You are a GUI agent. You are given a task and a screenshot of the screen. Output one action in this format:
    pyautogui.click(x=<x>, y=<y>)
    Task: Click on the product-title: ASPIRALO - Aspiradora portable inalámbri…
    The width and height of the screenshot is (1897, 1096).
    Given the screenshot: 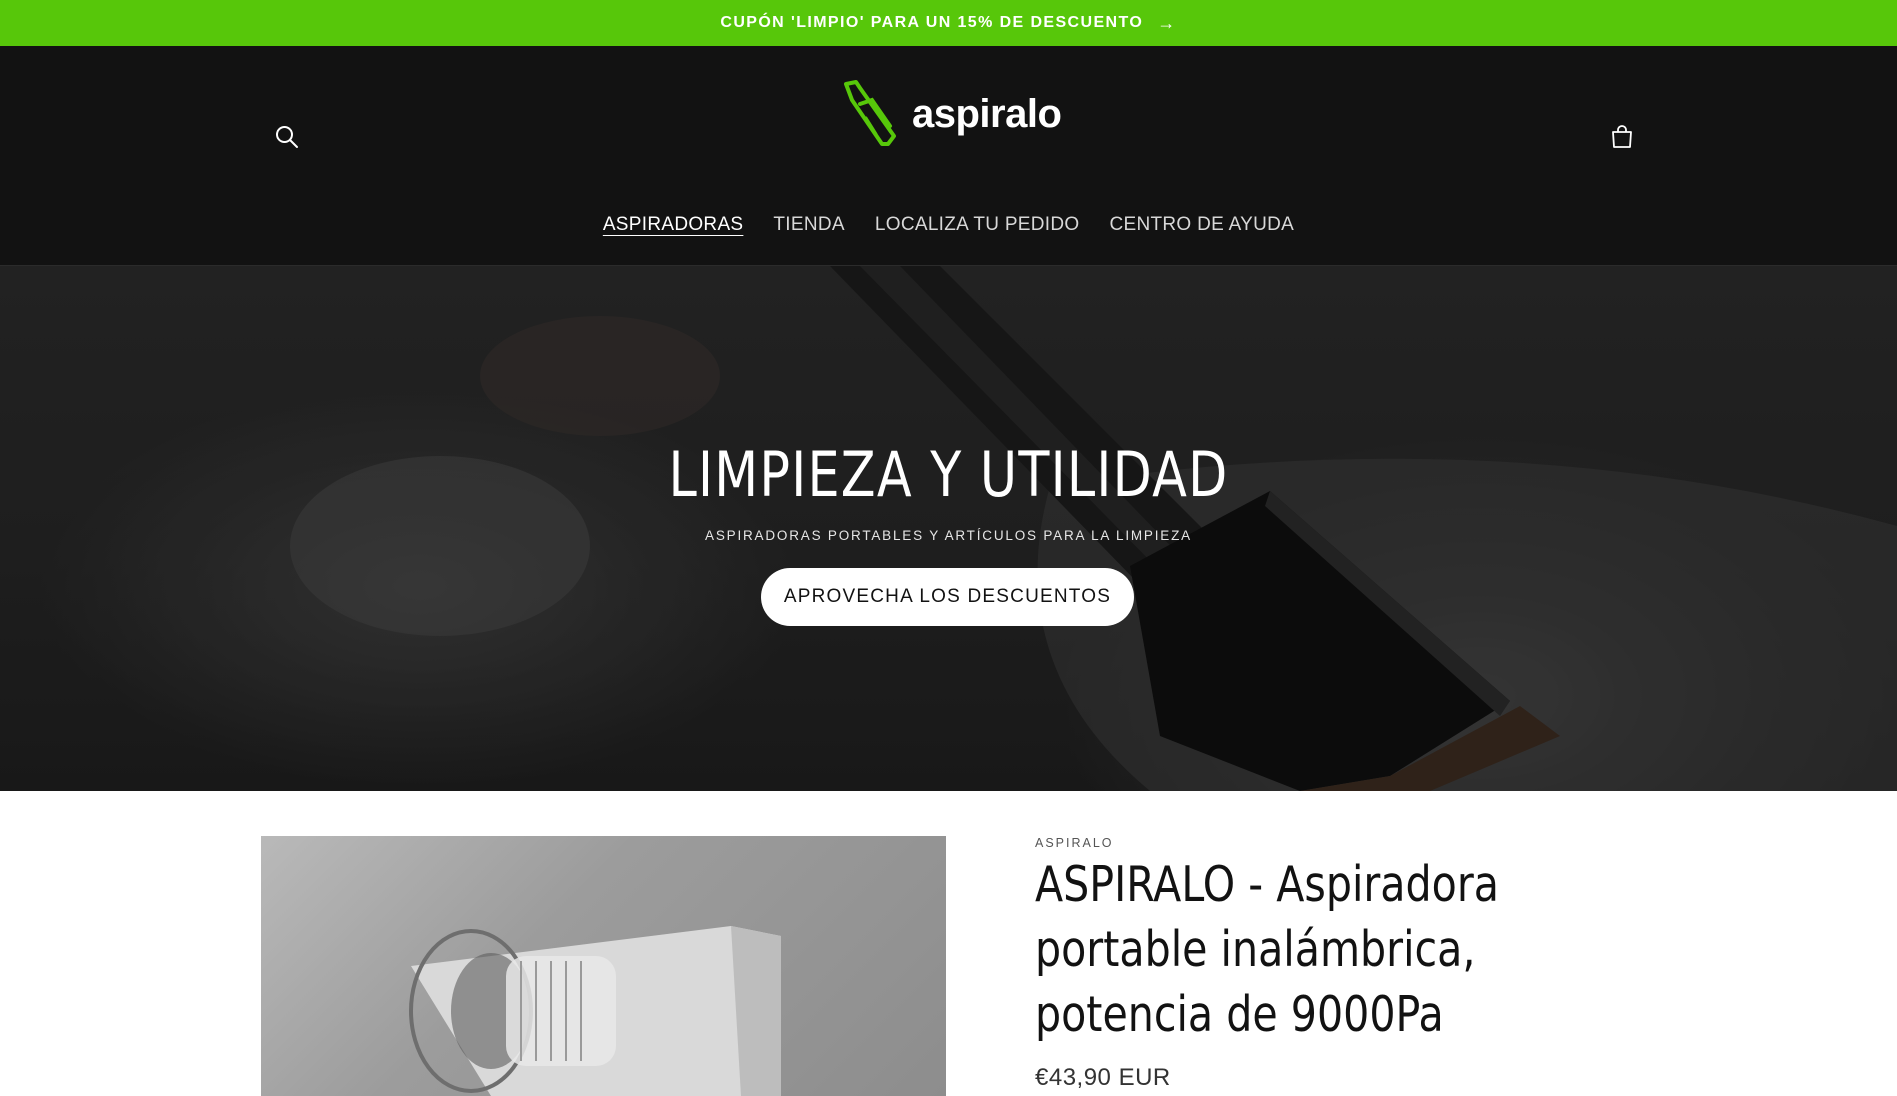 What is the action you would take?
    pyautogui.click(x=1267, y=949)
    